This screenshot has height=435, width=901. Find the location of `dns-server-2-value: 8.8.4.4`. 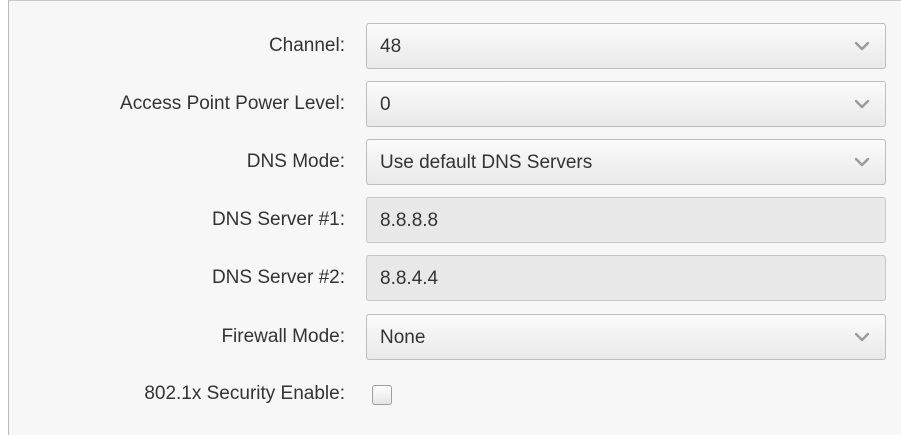

dns-server-2-value: 8.8.4.4 is located at coordinates (409, 278).